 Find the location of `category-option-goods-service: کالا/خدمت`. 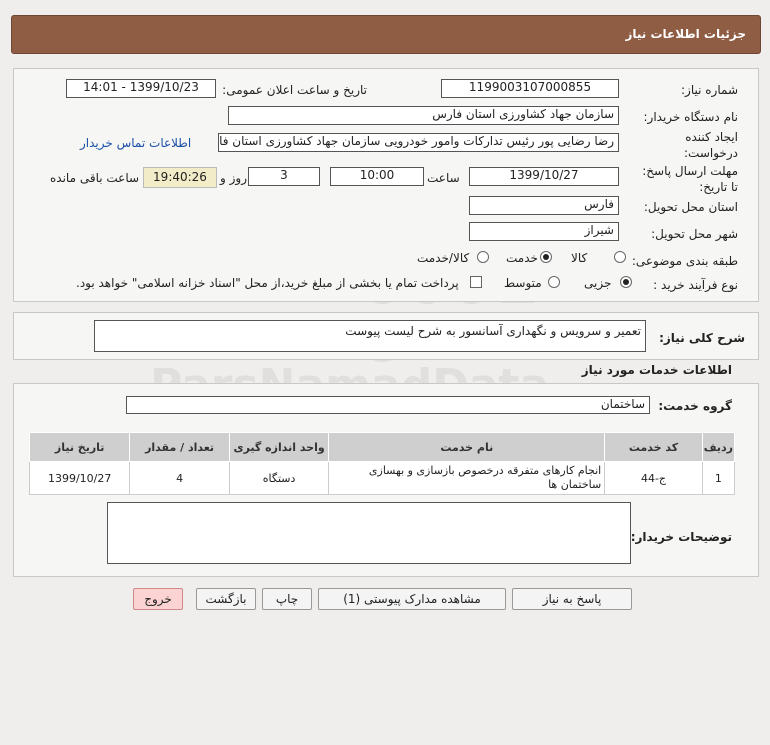

category-option-goods-service: کالا/خدمت is located at coordinates (443, 258).